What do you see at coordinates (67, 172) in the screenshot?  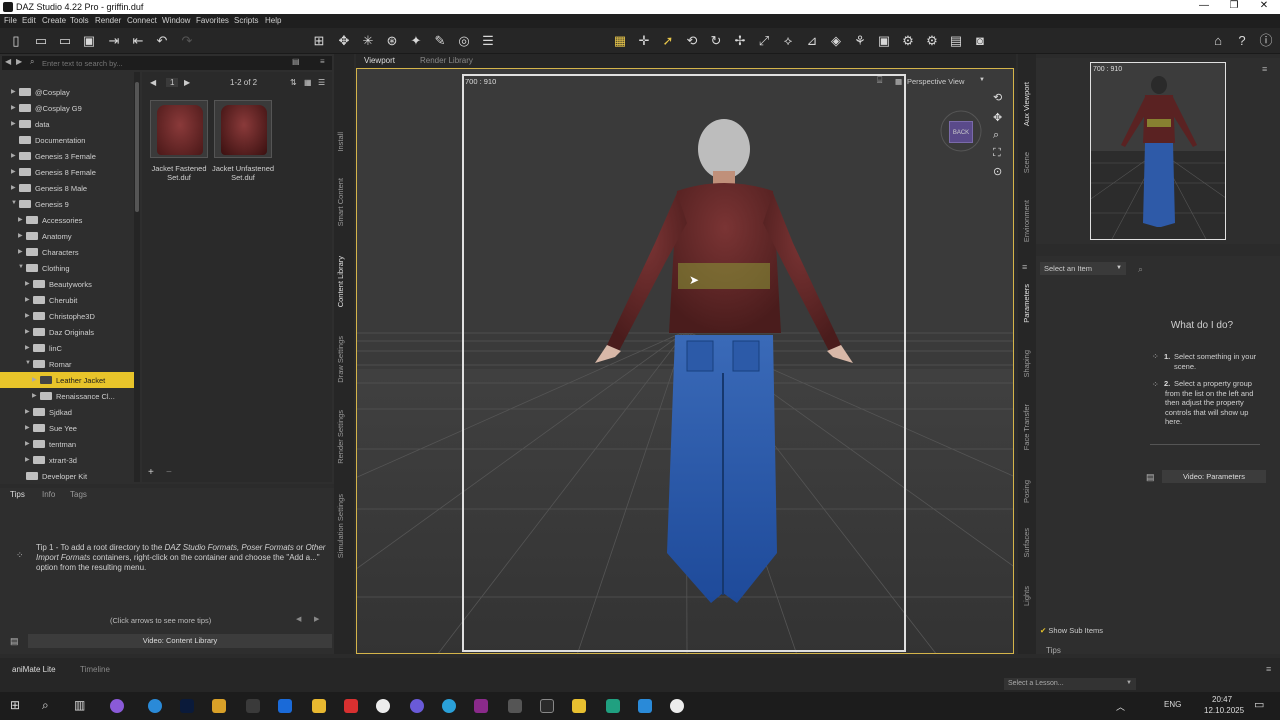 I see `tree-item: ▶ Genesis 8 Female` at bounding box center [67, 172].